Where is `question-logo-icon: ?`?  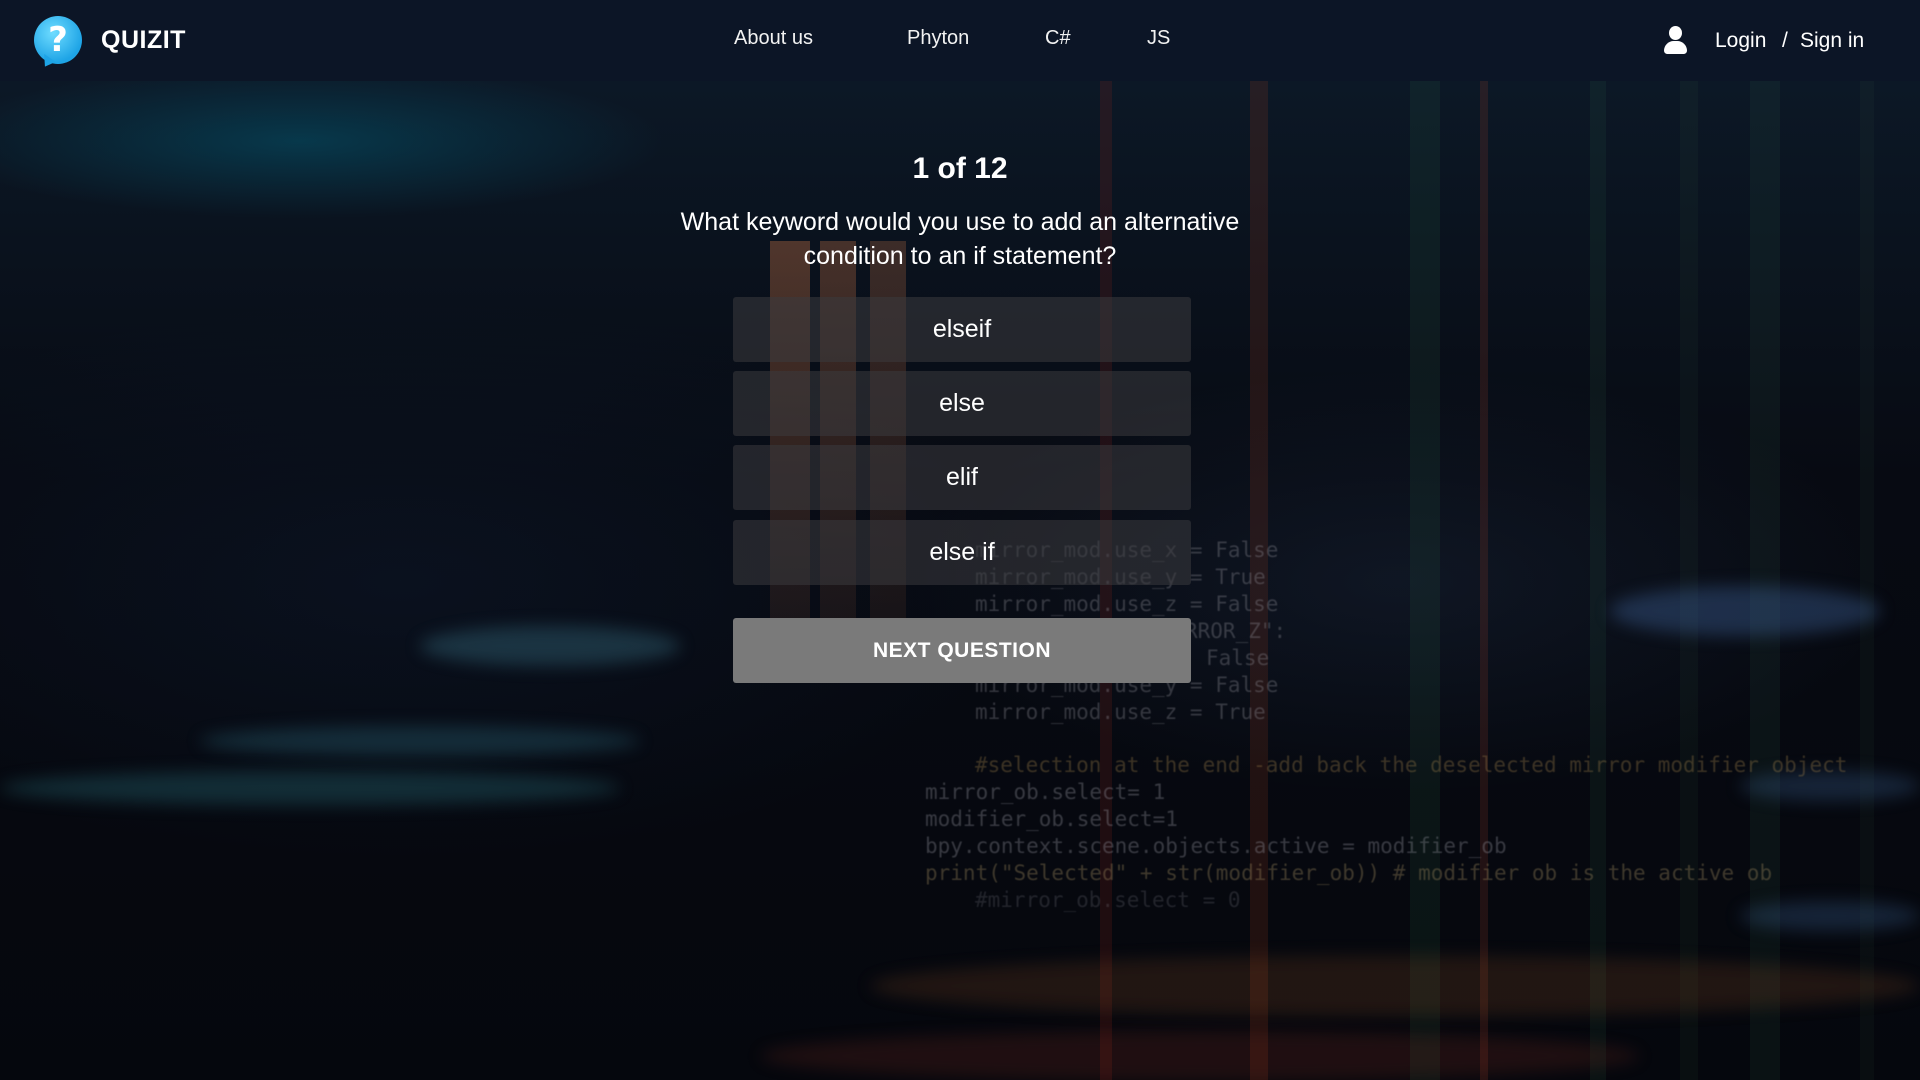 question-logo-icon: ? is located at coordinates (58, 40).